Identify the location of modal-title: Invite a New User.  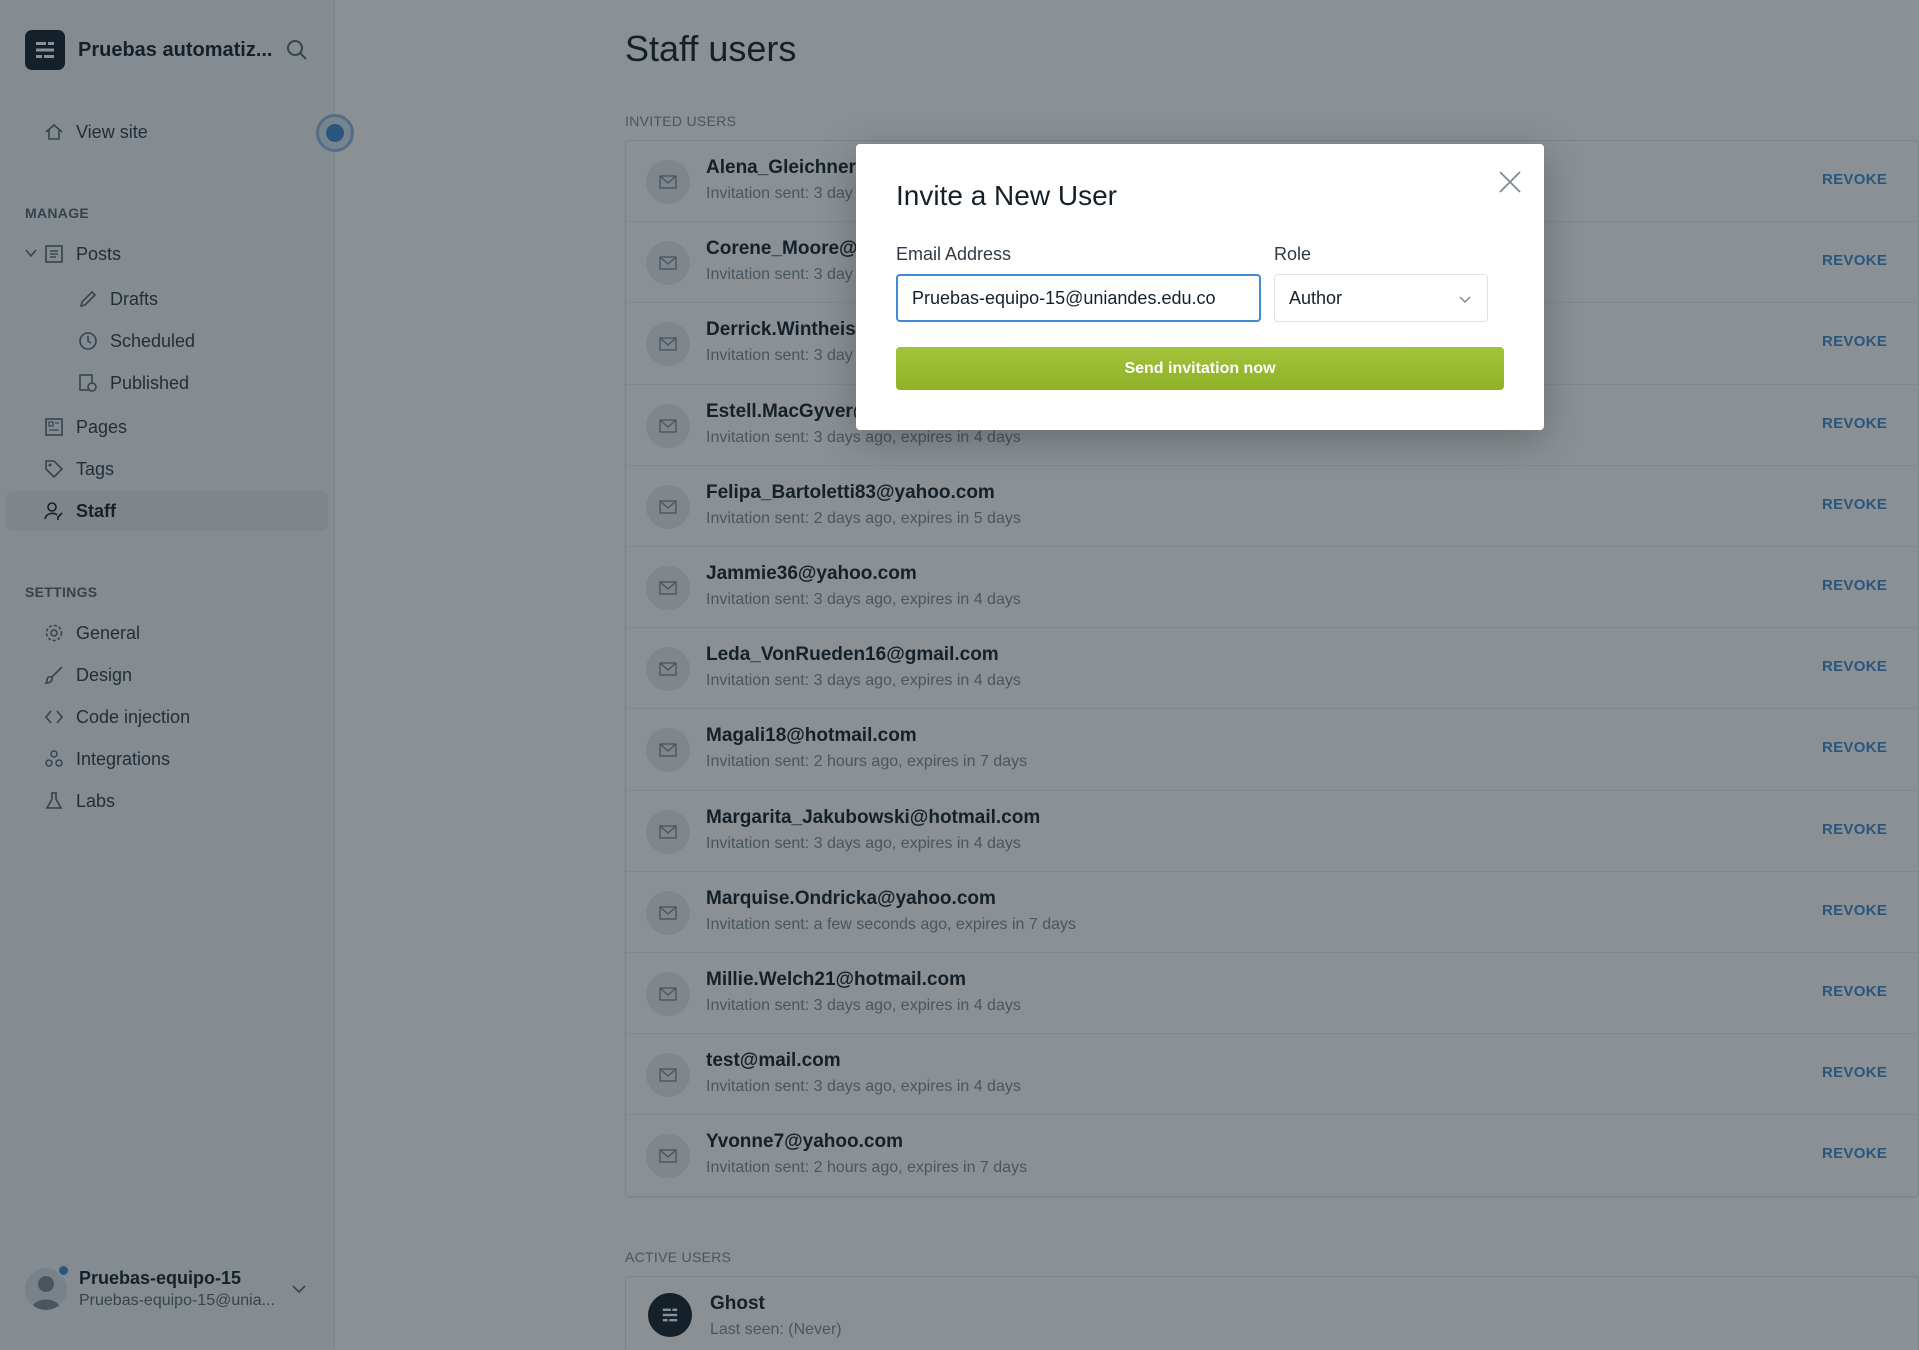
(1006, 195).